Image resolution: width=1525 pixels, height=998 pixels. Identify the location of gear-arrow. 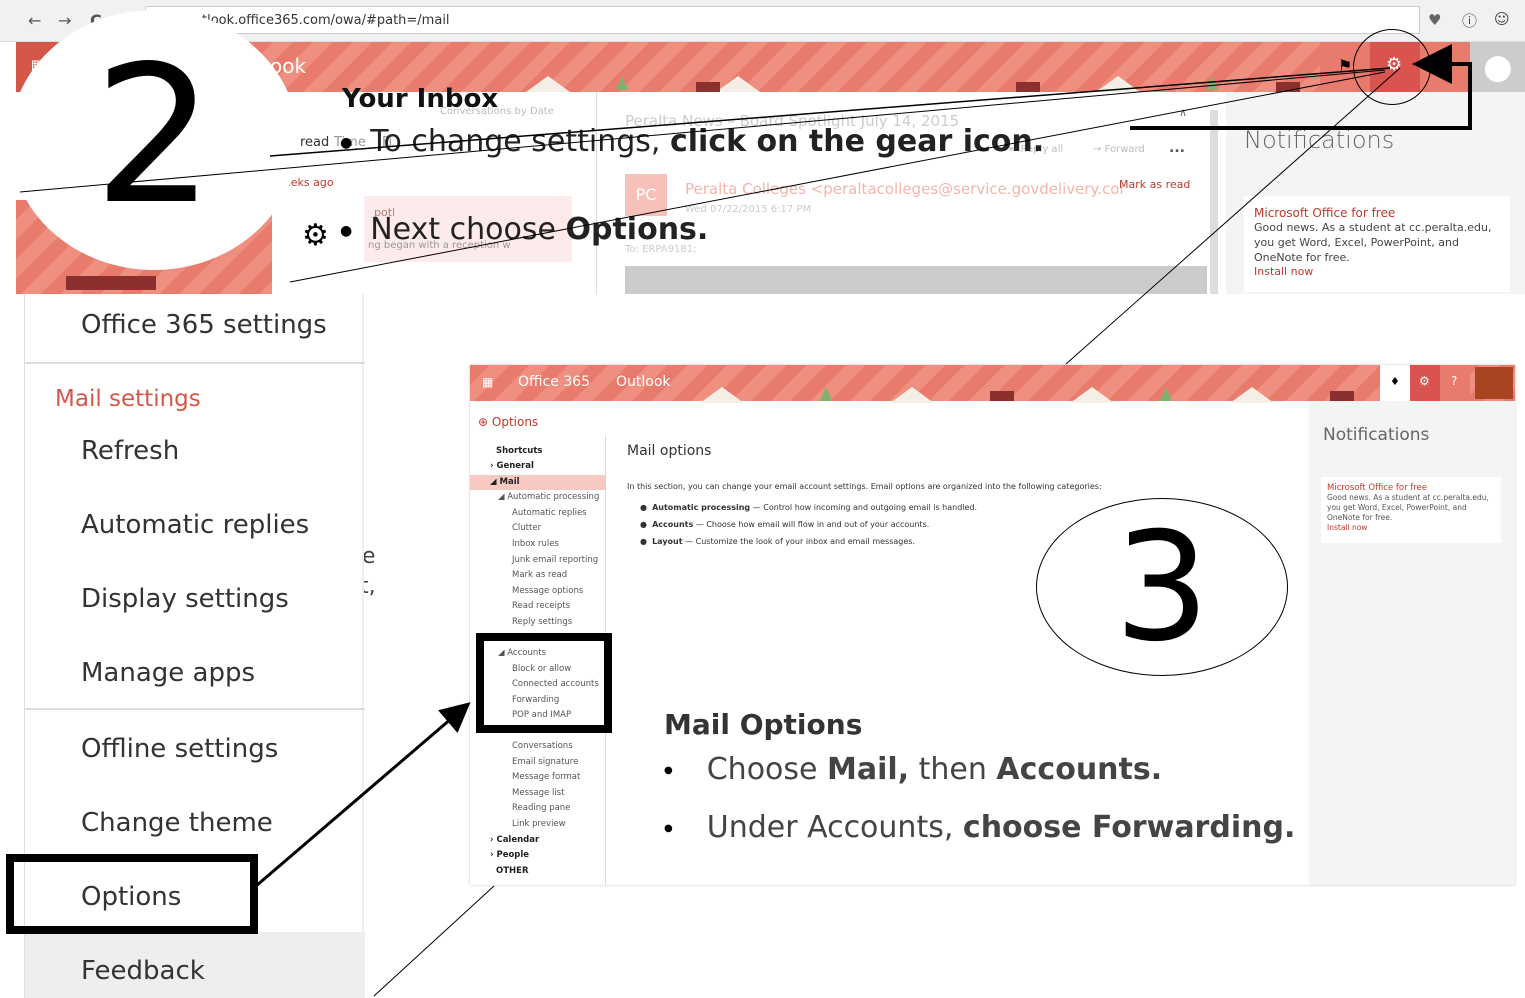
(1301, 87).